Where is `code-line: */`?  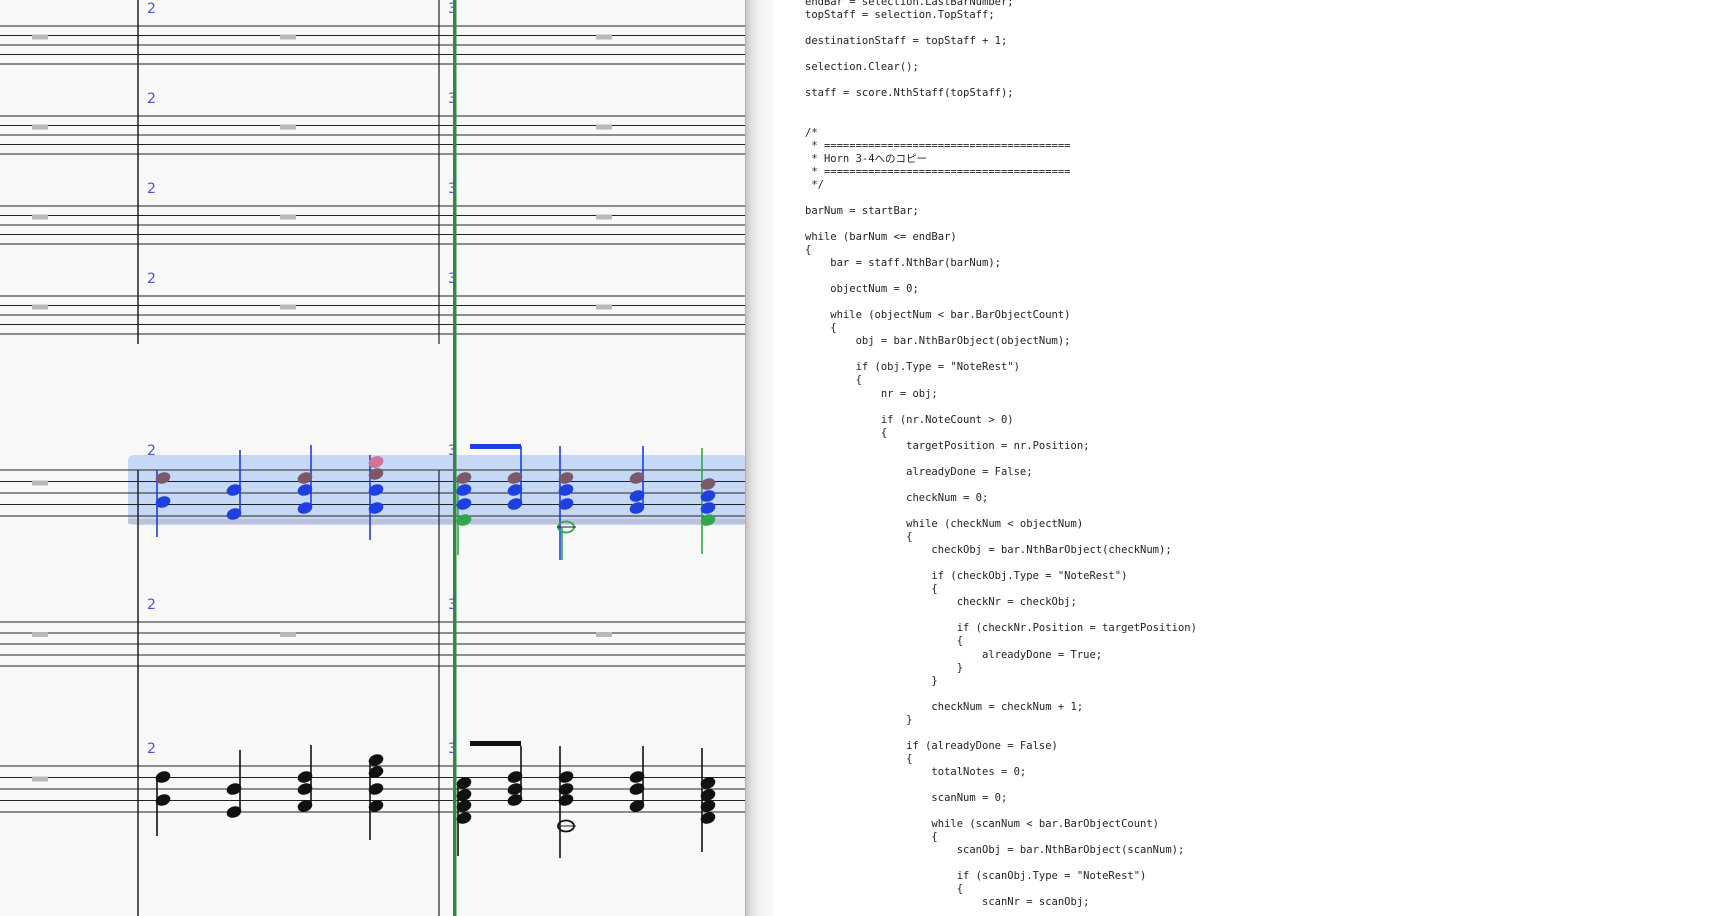 code-line: */ is located at coordinates (814, 185).